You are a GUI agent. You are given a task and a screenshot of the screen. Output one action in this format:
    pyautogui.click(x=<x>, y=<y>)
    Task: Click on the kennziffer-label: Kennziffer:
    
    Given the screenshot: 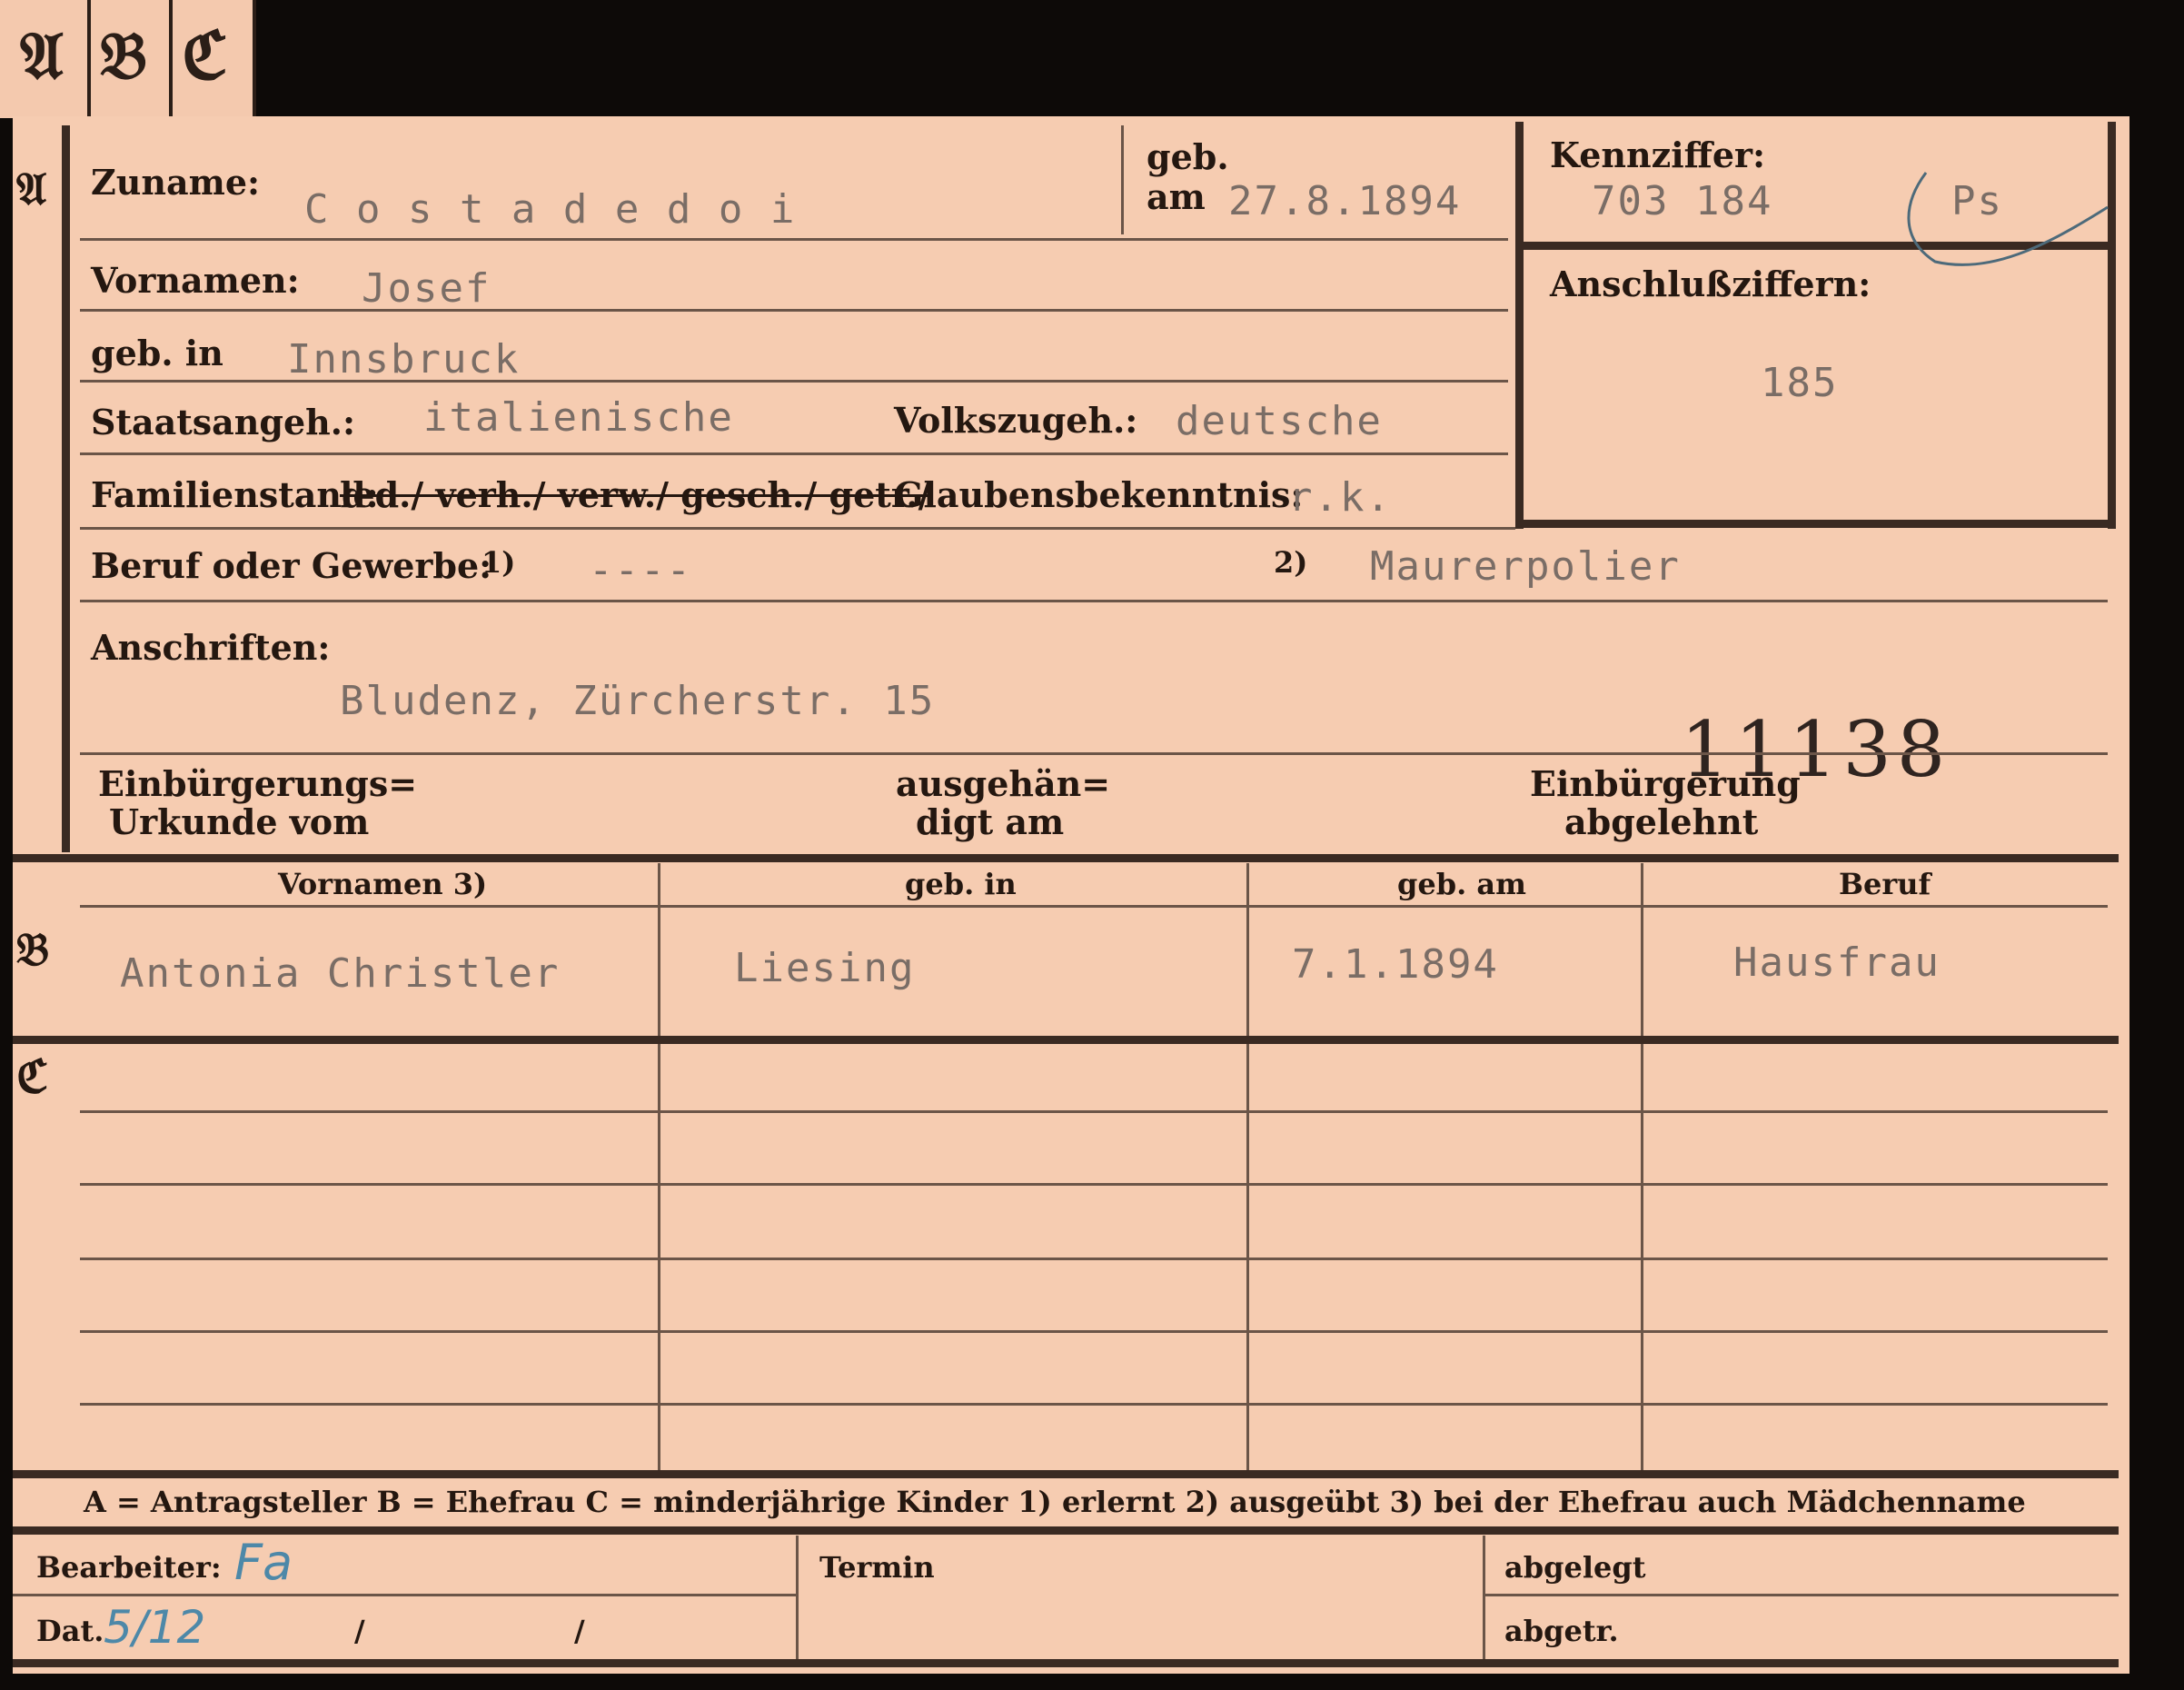 What is the action you would take?
    pyautogui.click(x=1658, y=154)
    